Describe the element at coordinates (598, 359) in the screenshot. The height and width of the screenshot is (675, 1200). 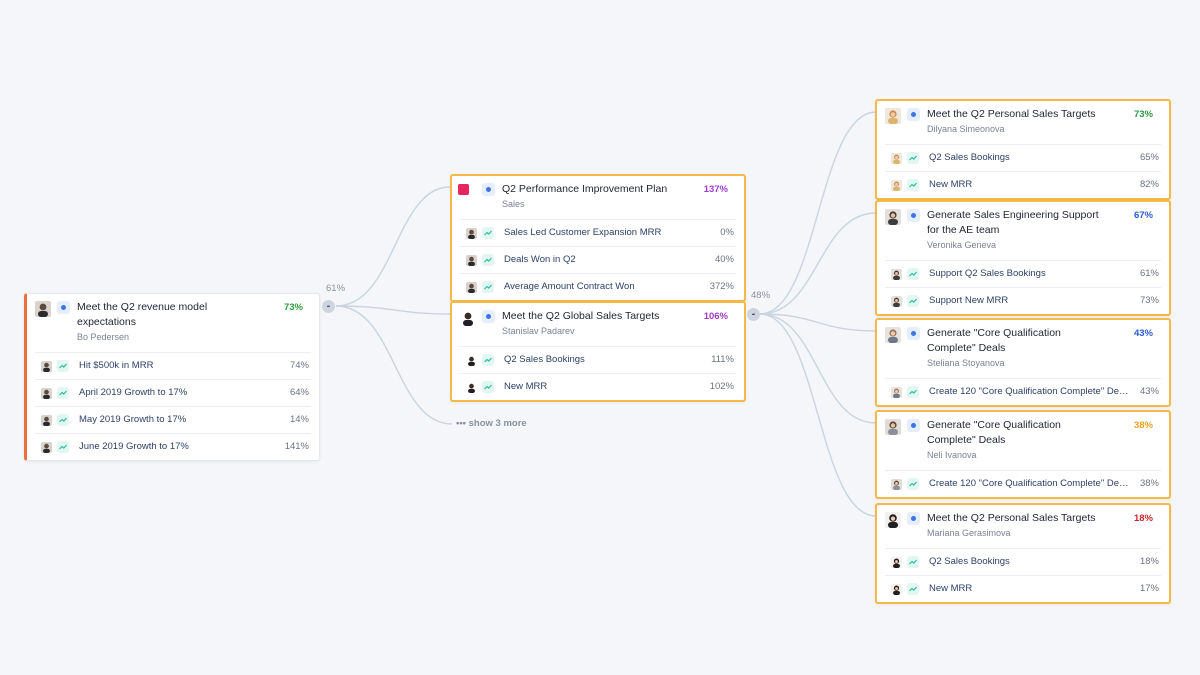
I see `key-result-row: Q2 Sales Bookings 111%` at that location.